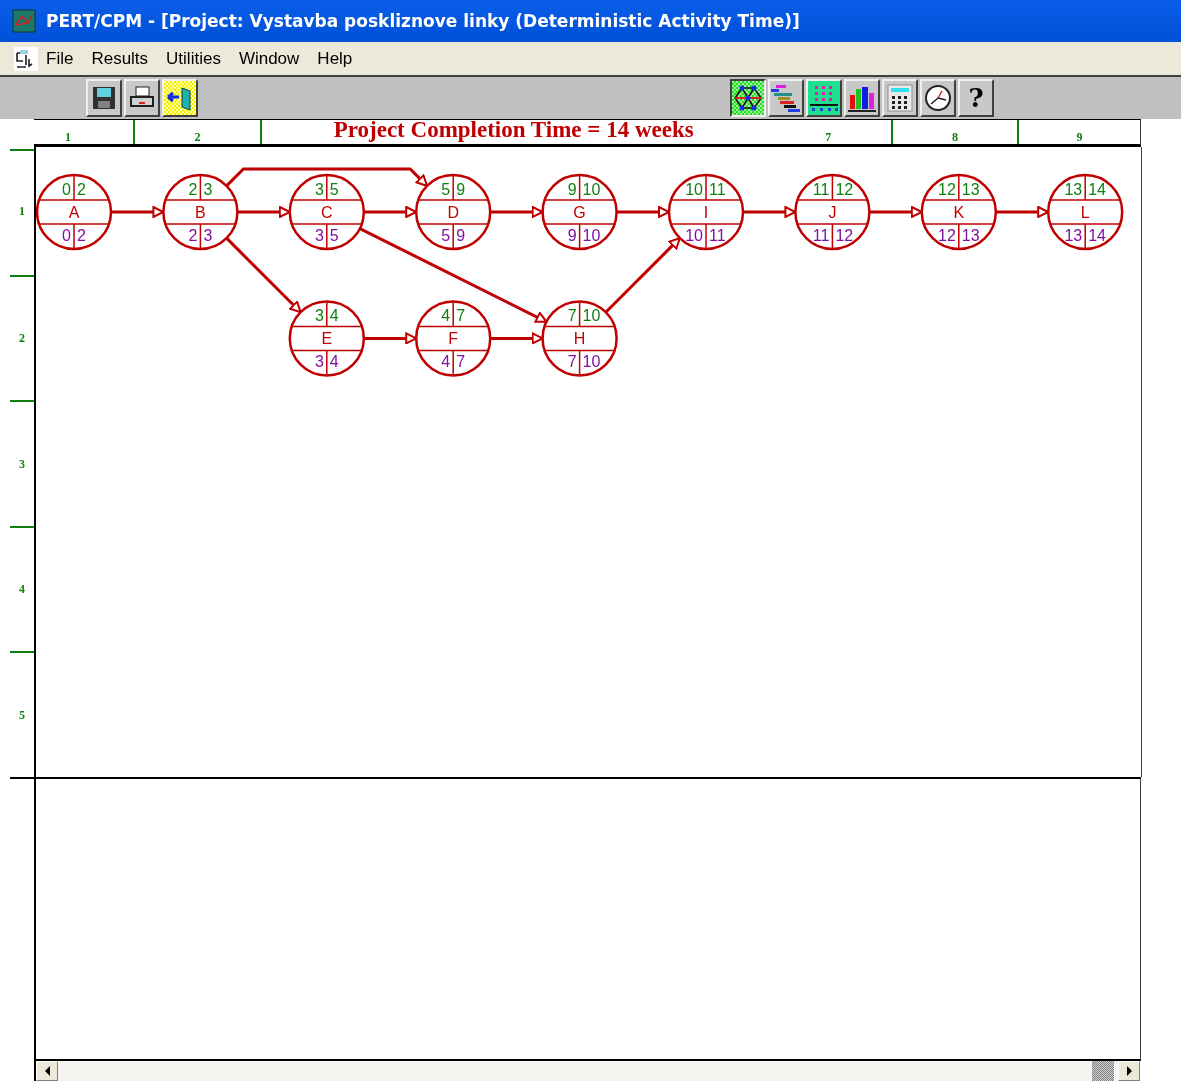 The width and height of the screenshot is (1181, 1081). I want to click on earliest-finish: 4, so click(334, 316).